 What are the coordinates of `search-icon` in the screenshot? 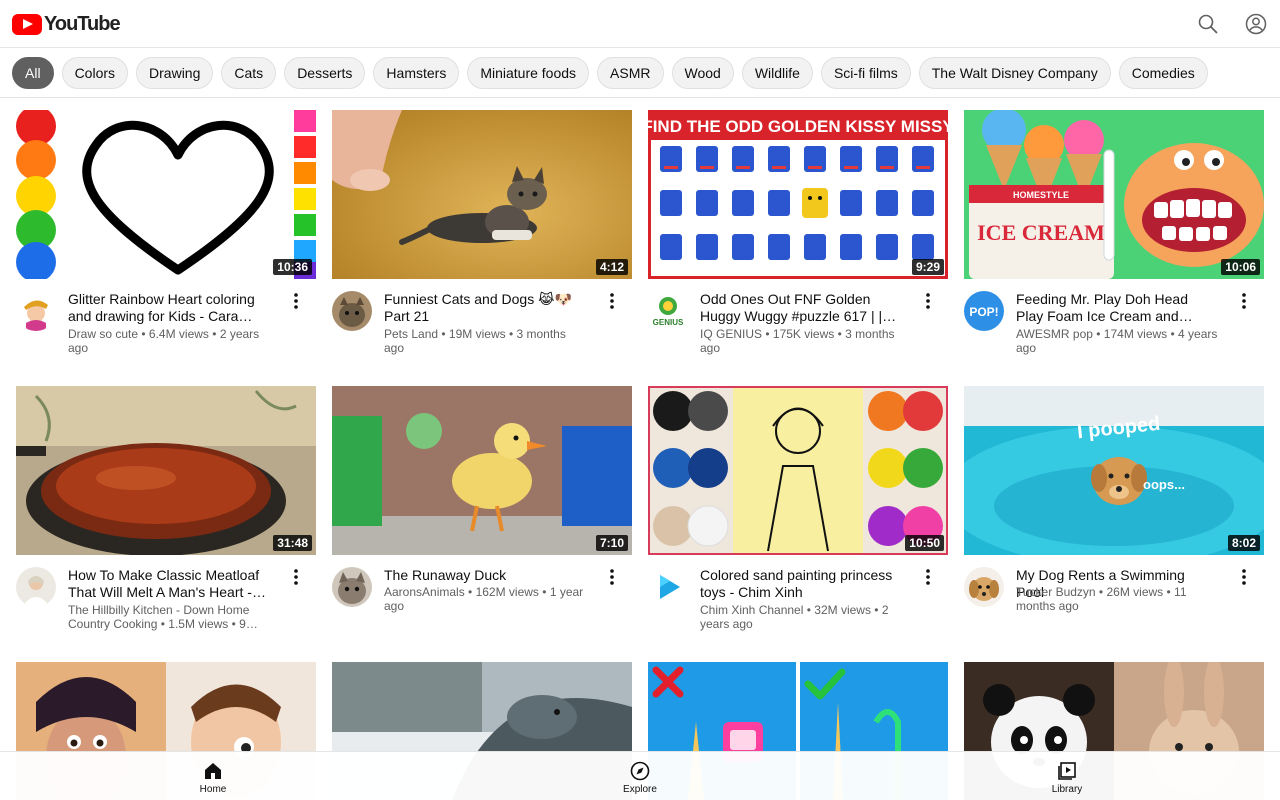 It's located at (1208, 24).